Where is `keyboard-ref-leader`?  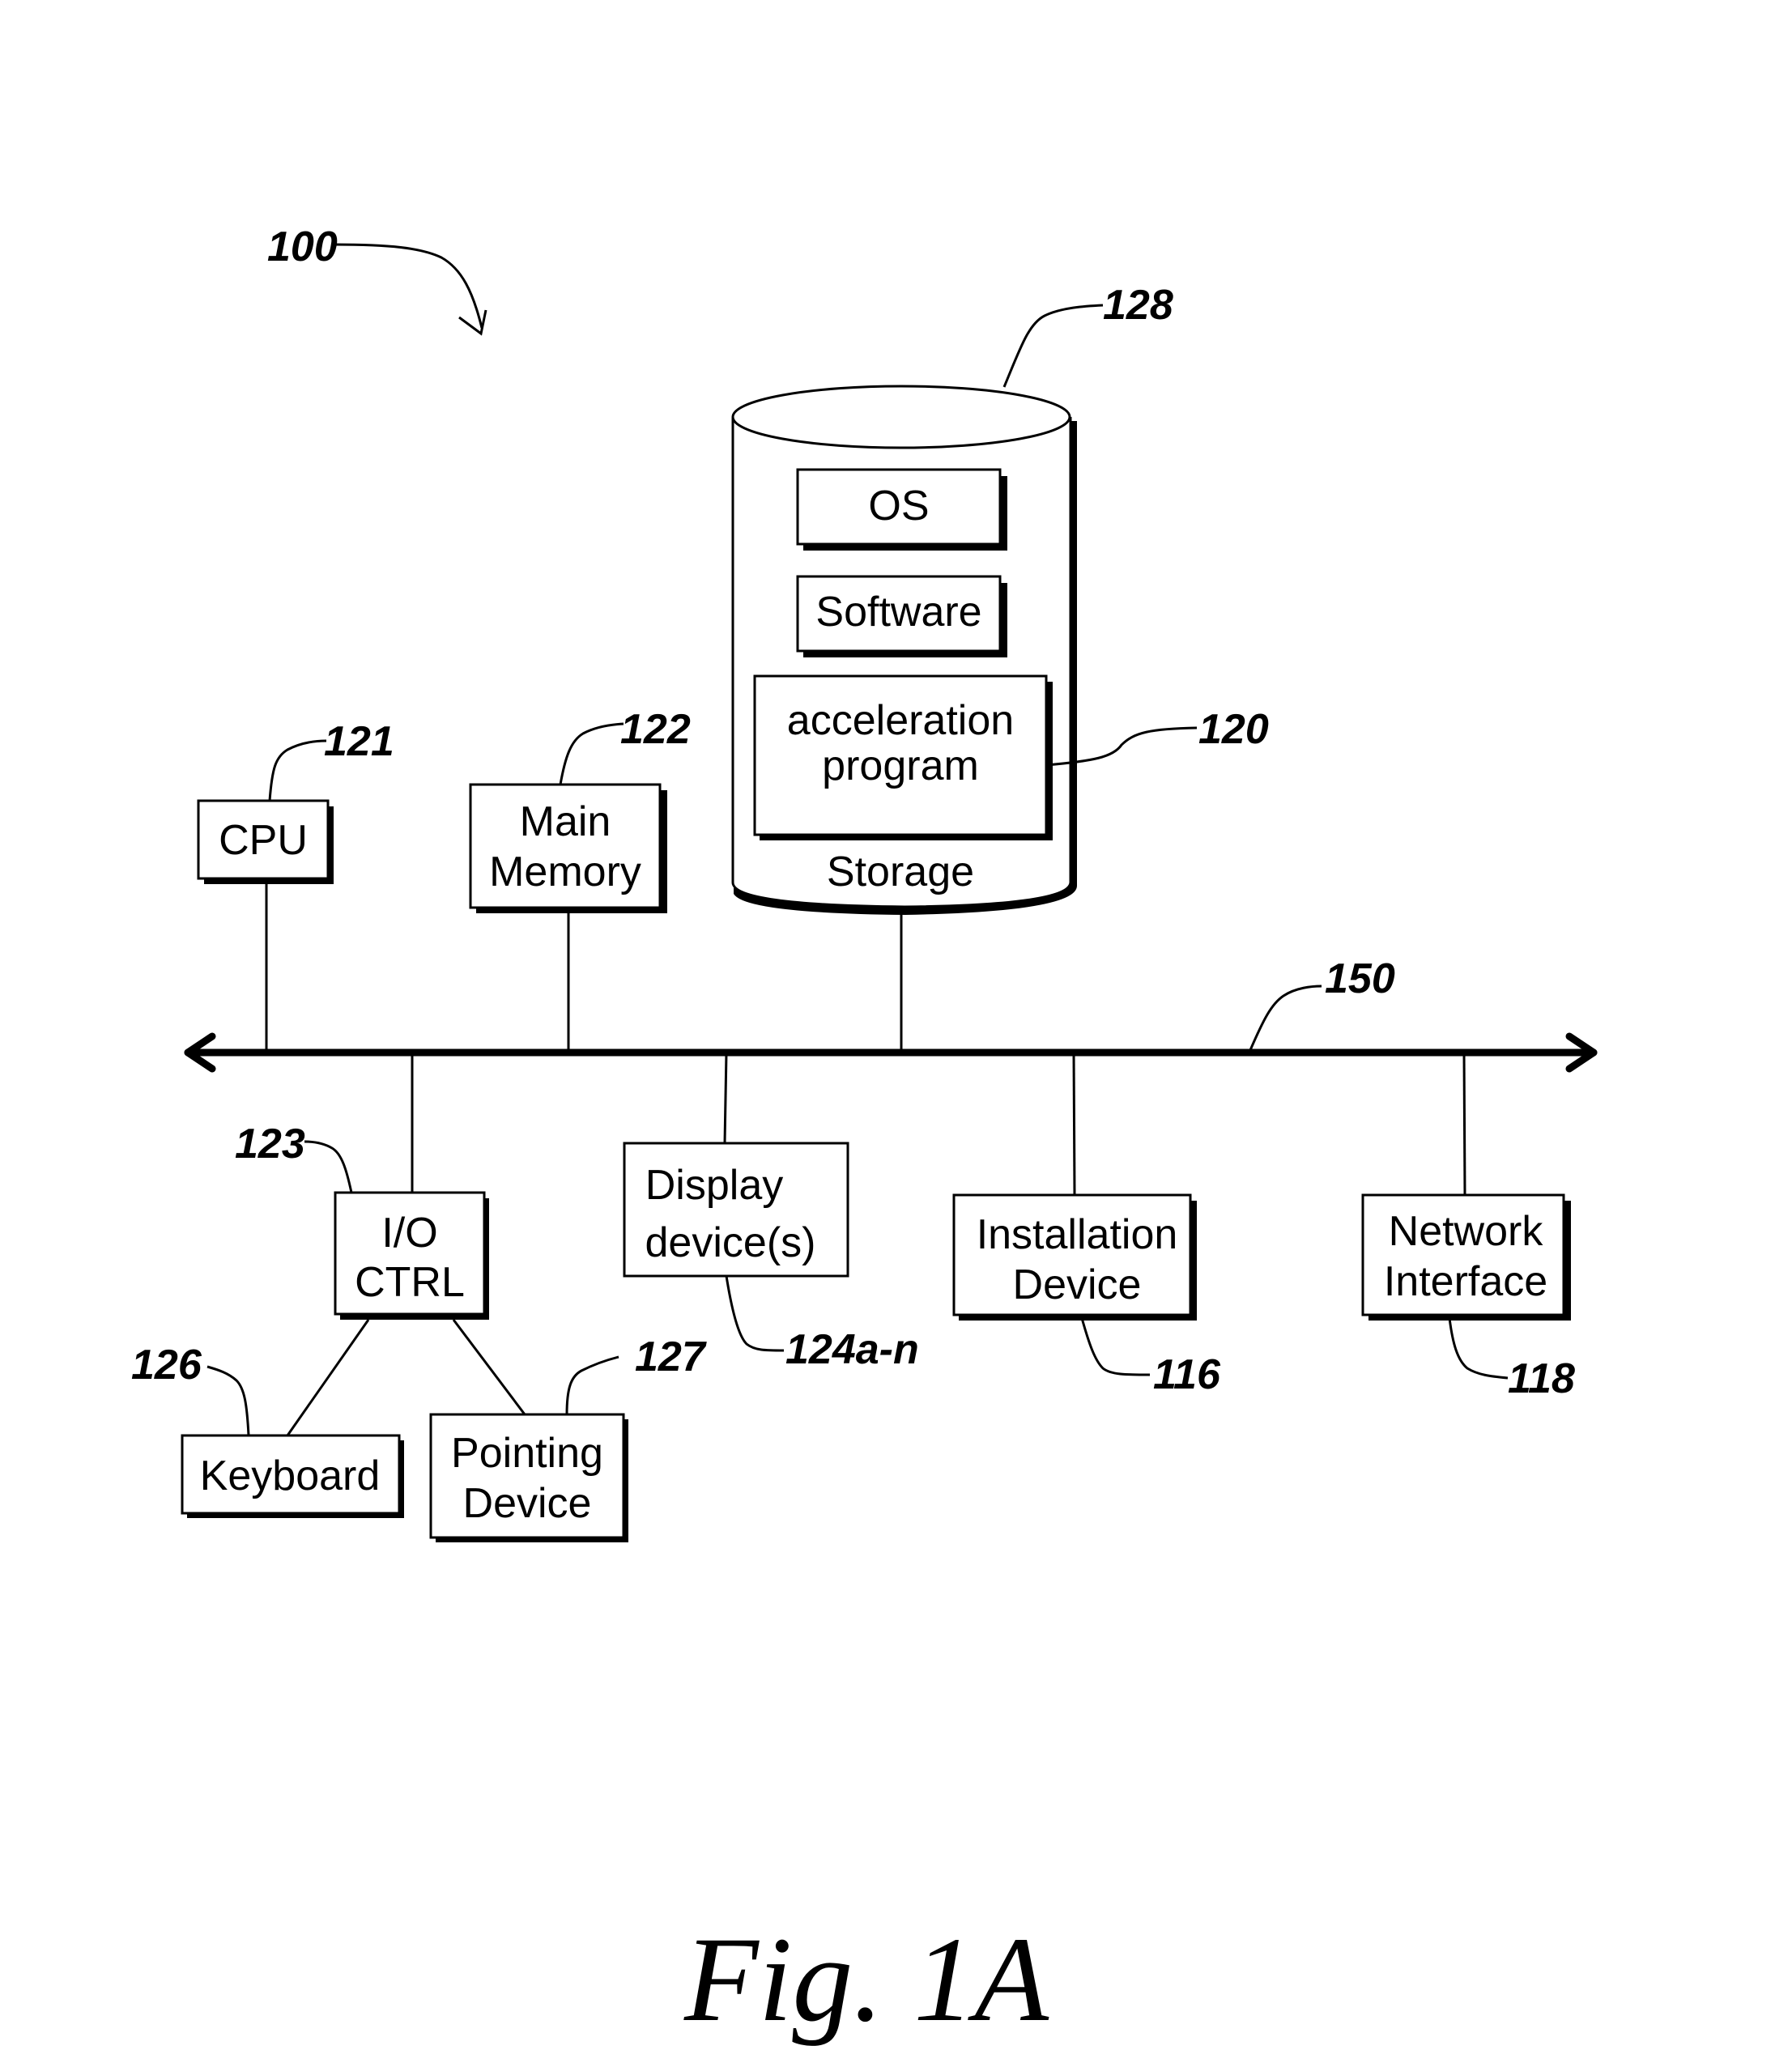
keyboard-ref-leader is located at coordinates (228, 1400).